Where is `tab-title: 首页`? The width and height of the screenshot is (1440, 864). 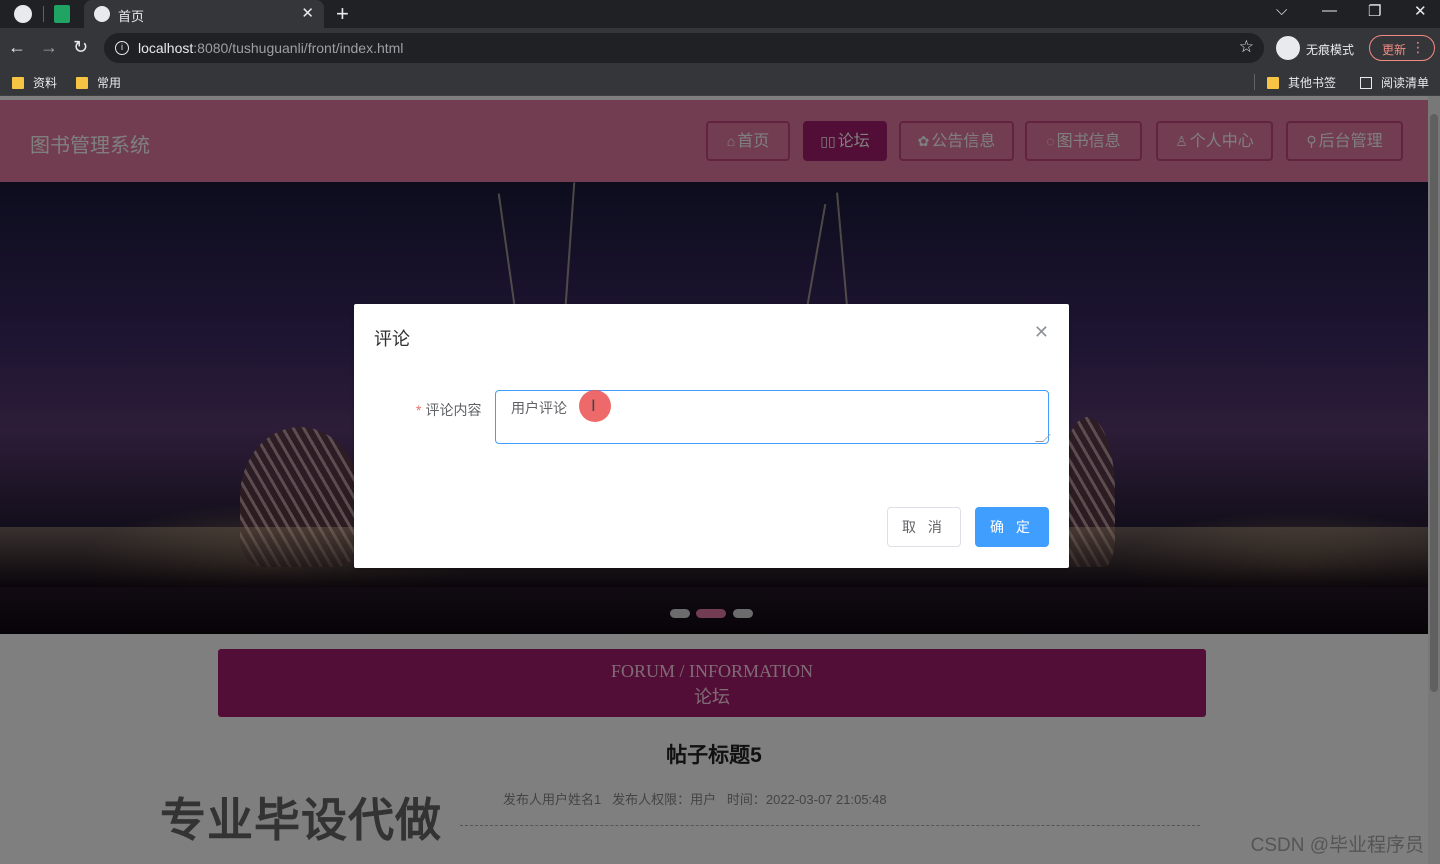 tab-title: 首页 is located at coordinates (131, 16).